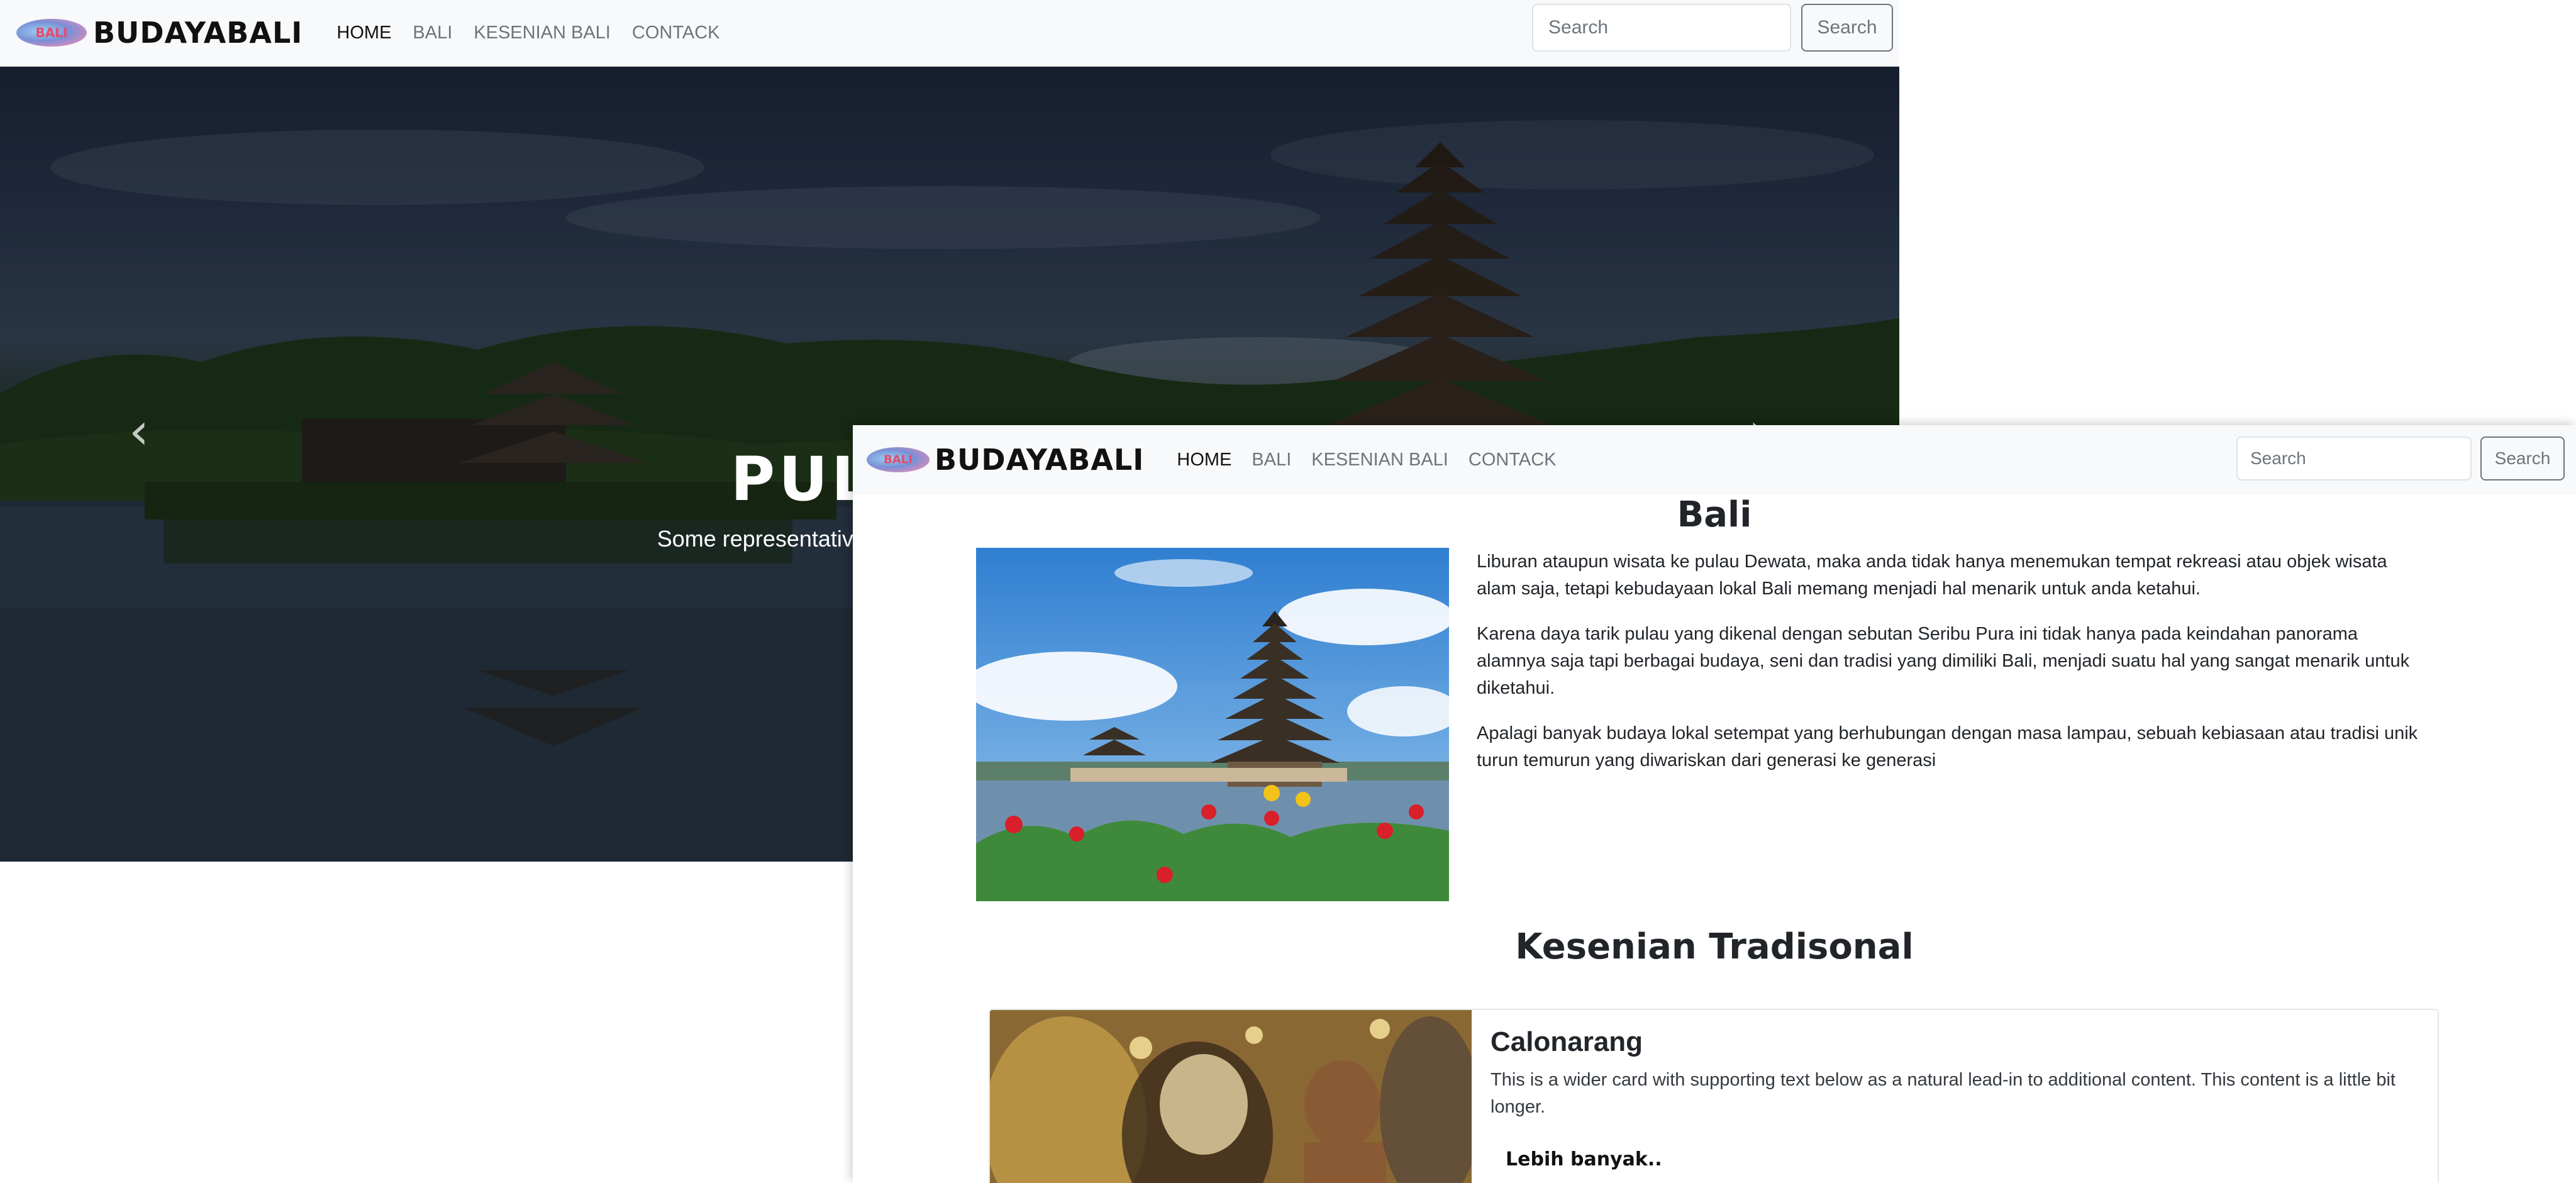  What do you see at coordinates (1714, 946) in the screenshot?
I see `kesenian-section-title: Kesenian Tradisonal` at bounding box center [1714, 946].